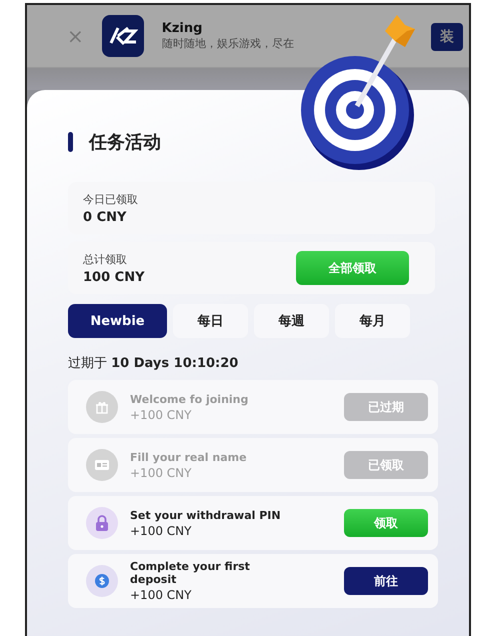  Describe the element at coordinates (386, 523) in the screenshot. I see `task-action-button: 领取` at that location.